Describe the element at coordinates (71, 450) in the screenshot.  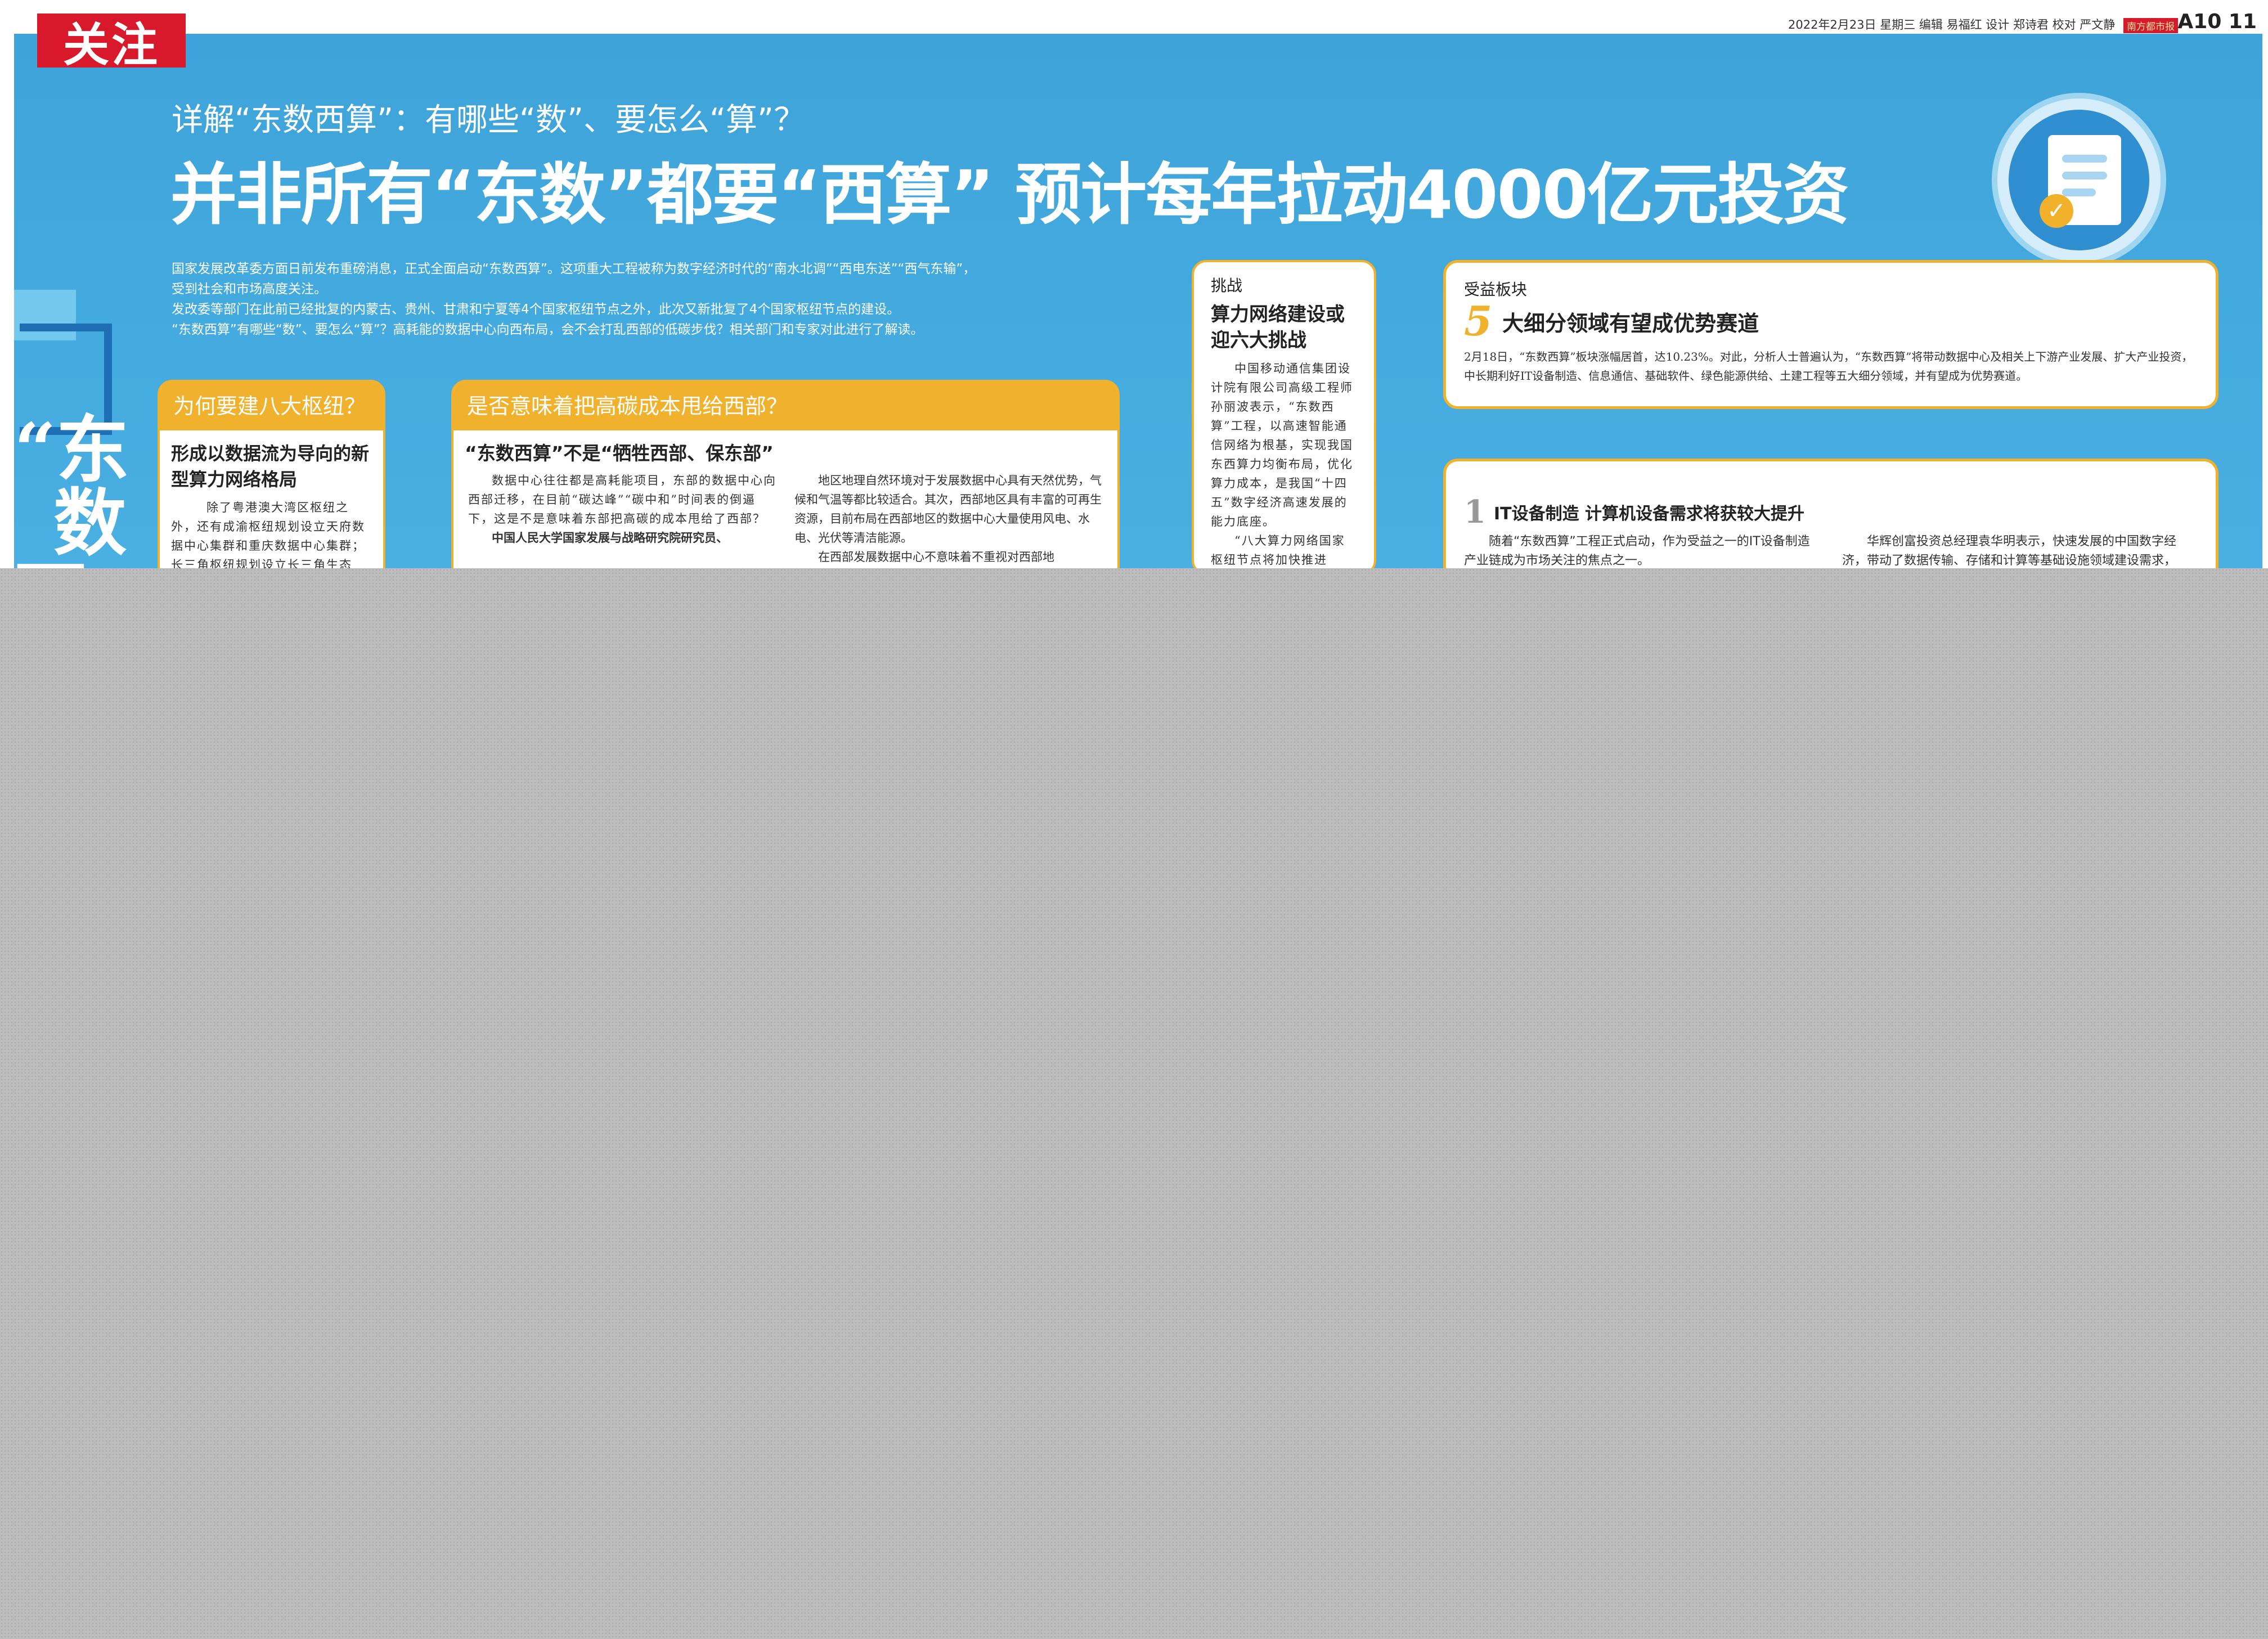
I see `vertical-char: “东` at that location.